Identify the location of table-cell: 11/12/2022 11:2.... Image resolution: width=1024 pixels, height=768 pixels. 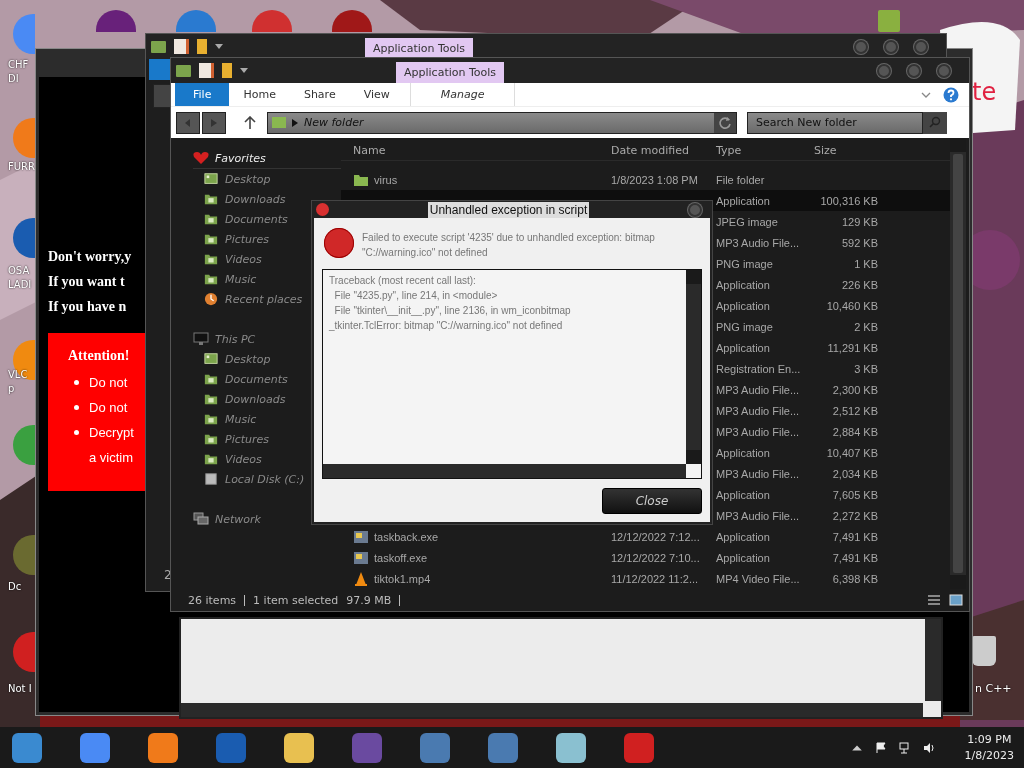
(655, 578).